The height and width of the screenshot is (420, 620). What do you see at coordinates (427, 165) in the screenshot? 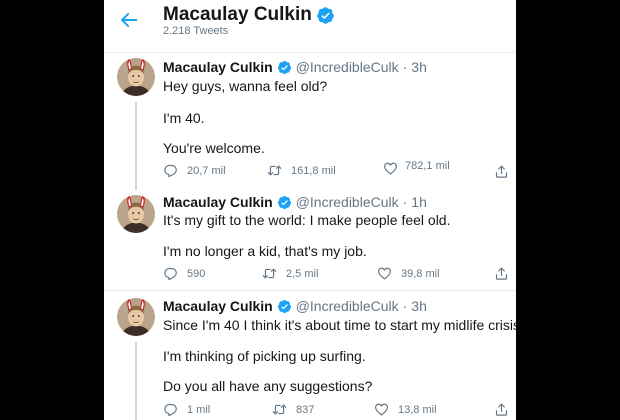
I see `like-count: 782,1 mil` at bounding box center [427, 165].